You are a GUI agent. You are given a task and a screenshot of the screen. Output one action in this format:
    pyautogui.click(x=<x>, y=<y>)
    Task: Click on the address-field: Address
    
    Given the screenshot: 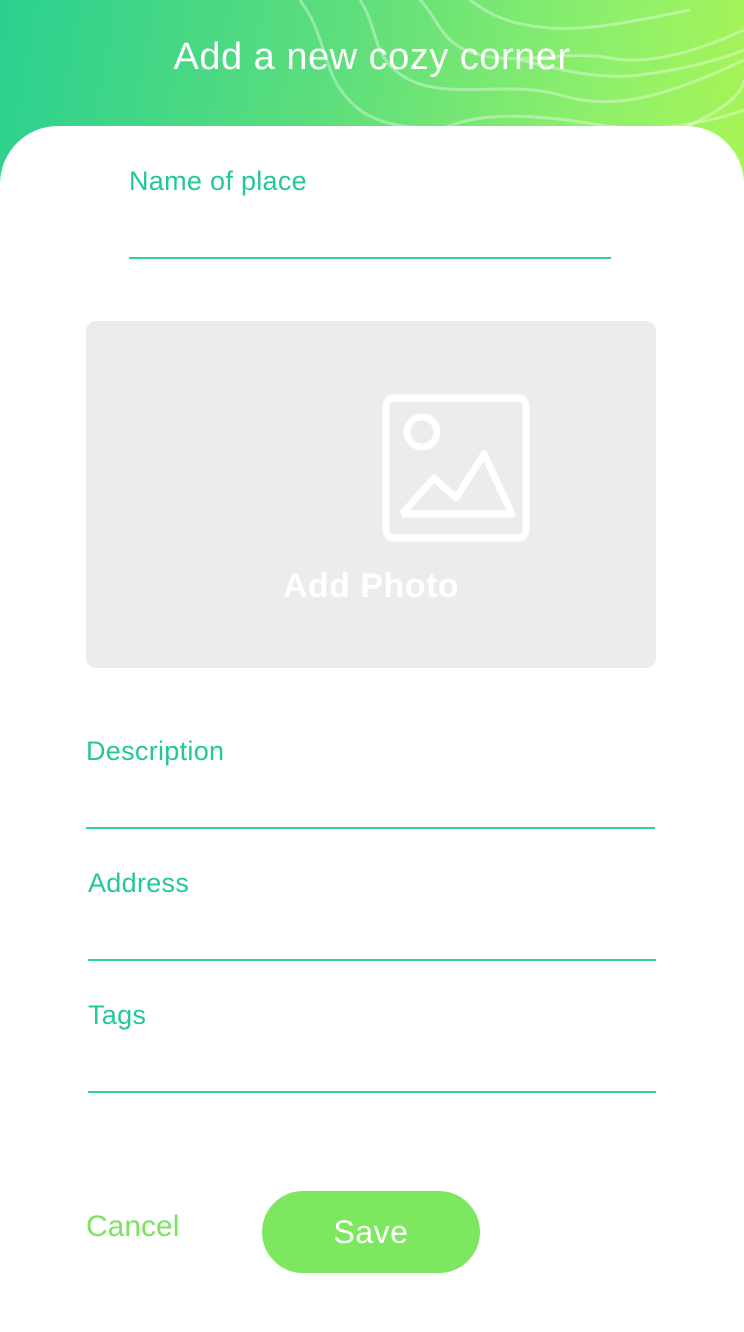 What is the action you would take?
    pyautogui.click(x=372, y=916)
    